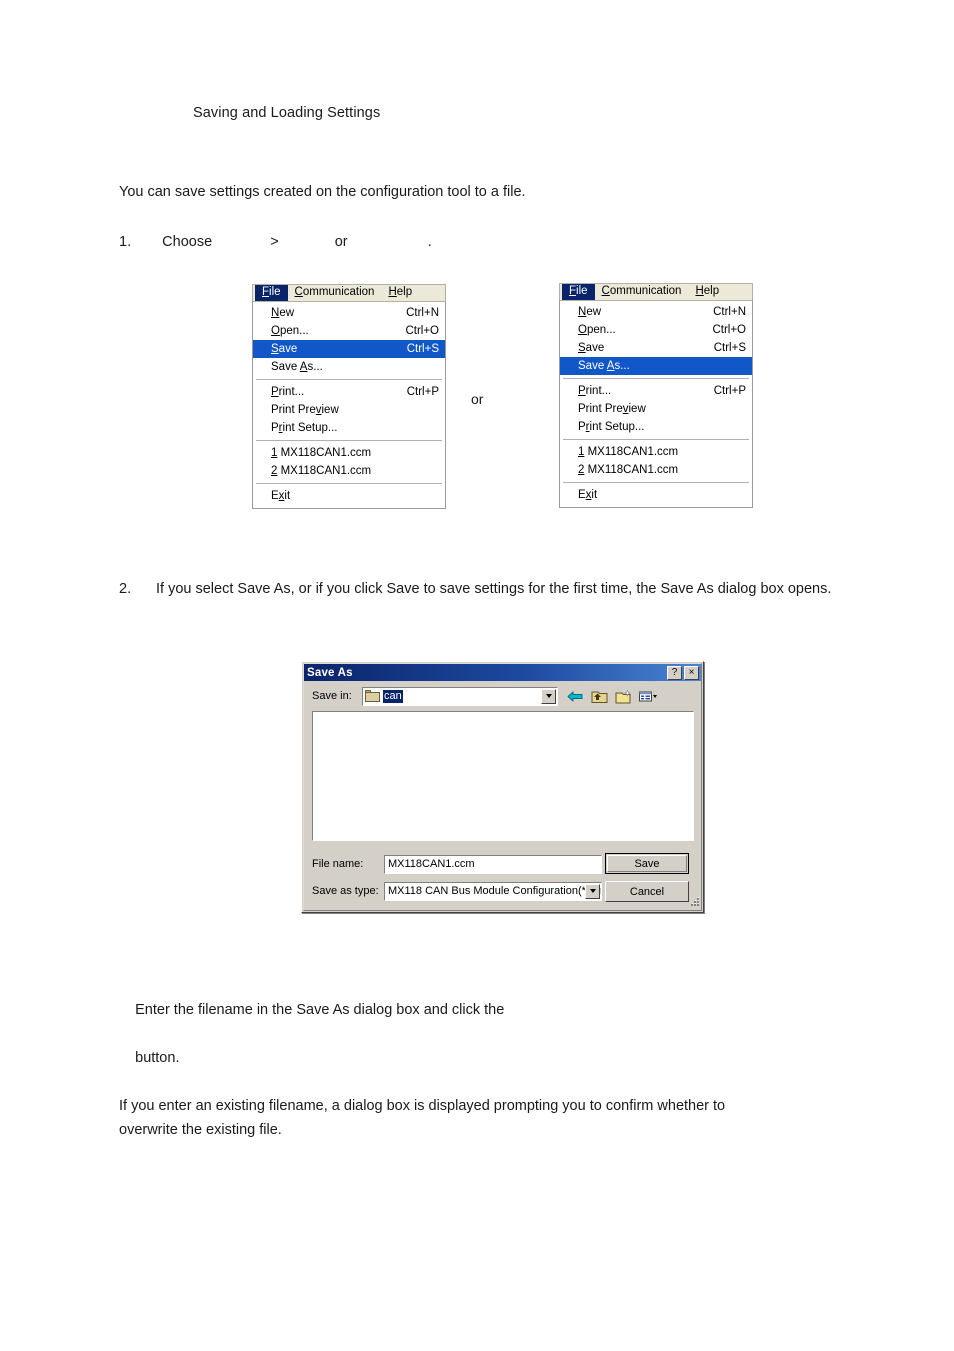 The width and height of the screenshot is (954, 1351). I want to click on menu-item-open-mnemonic: O, so click(275, 331).